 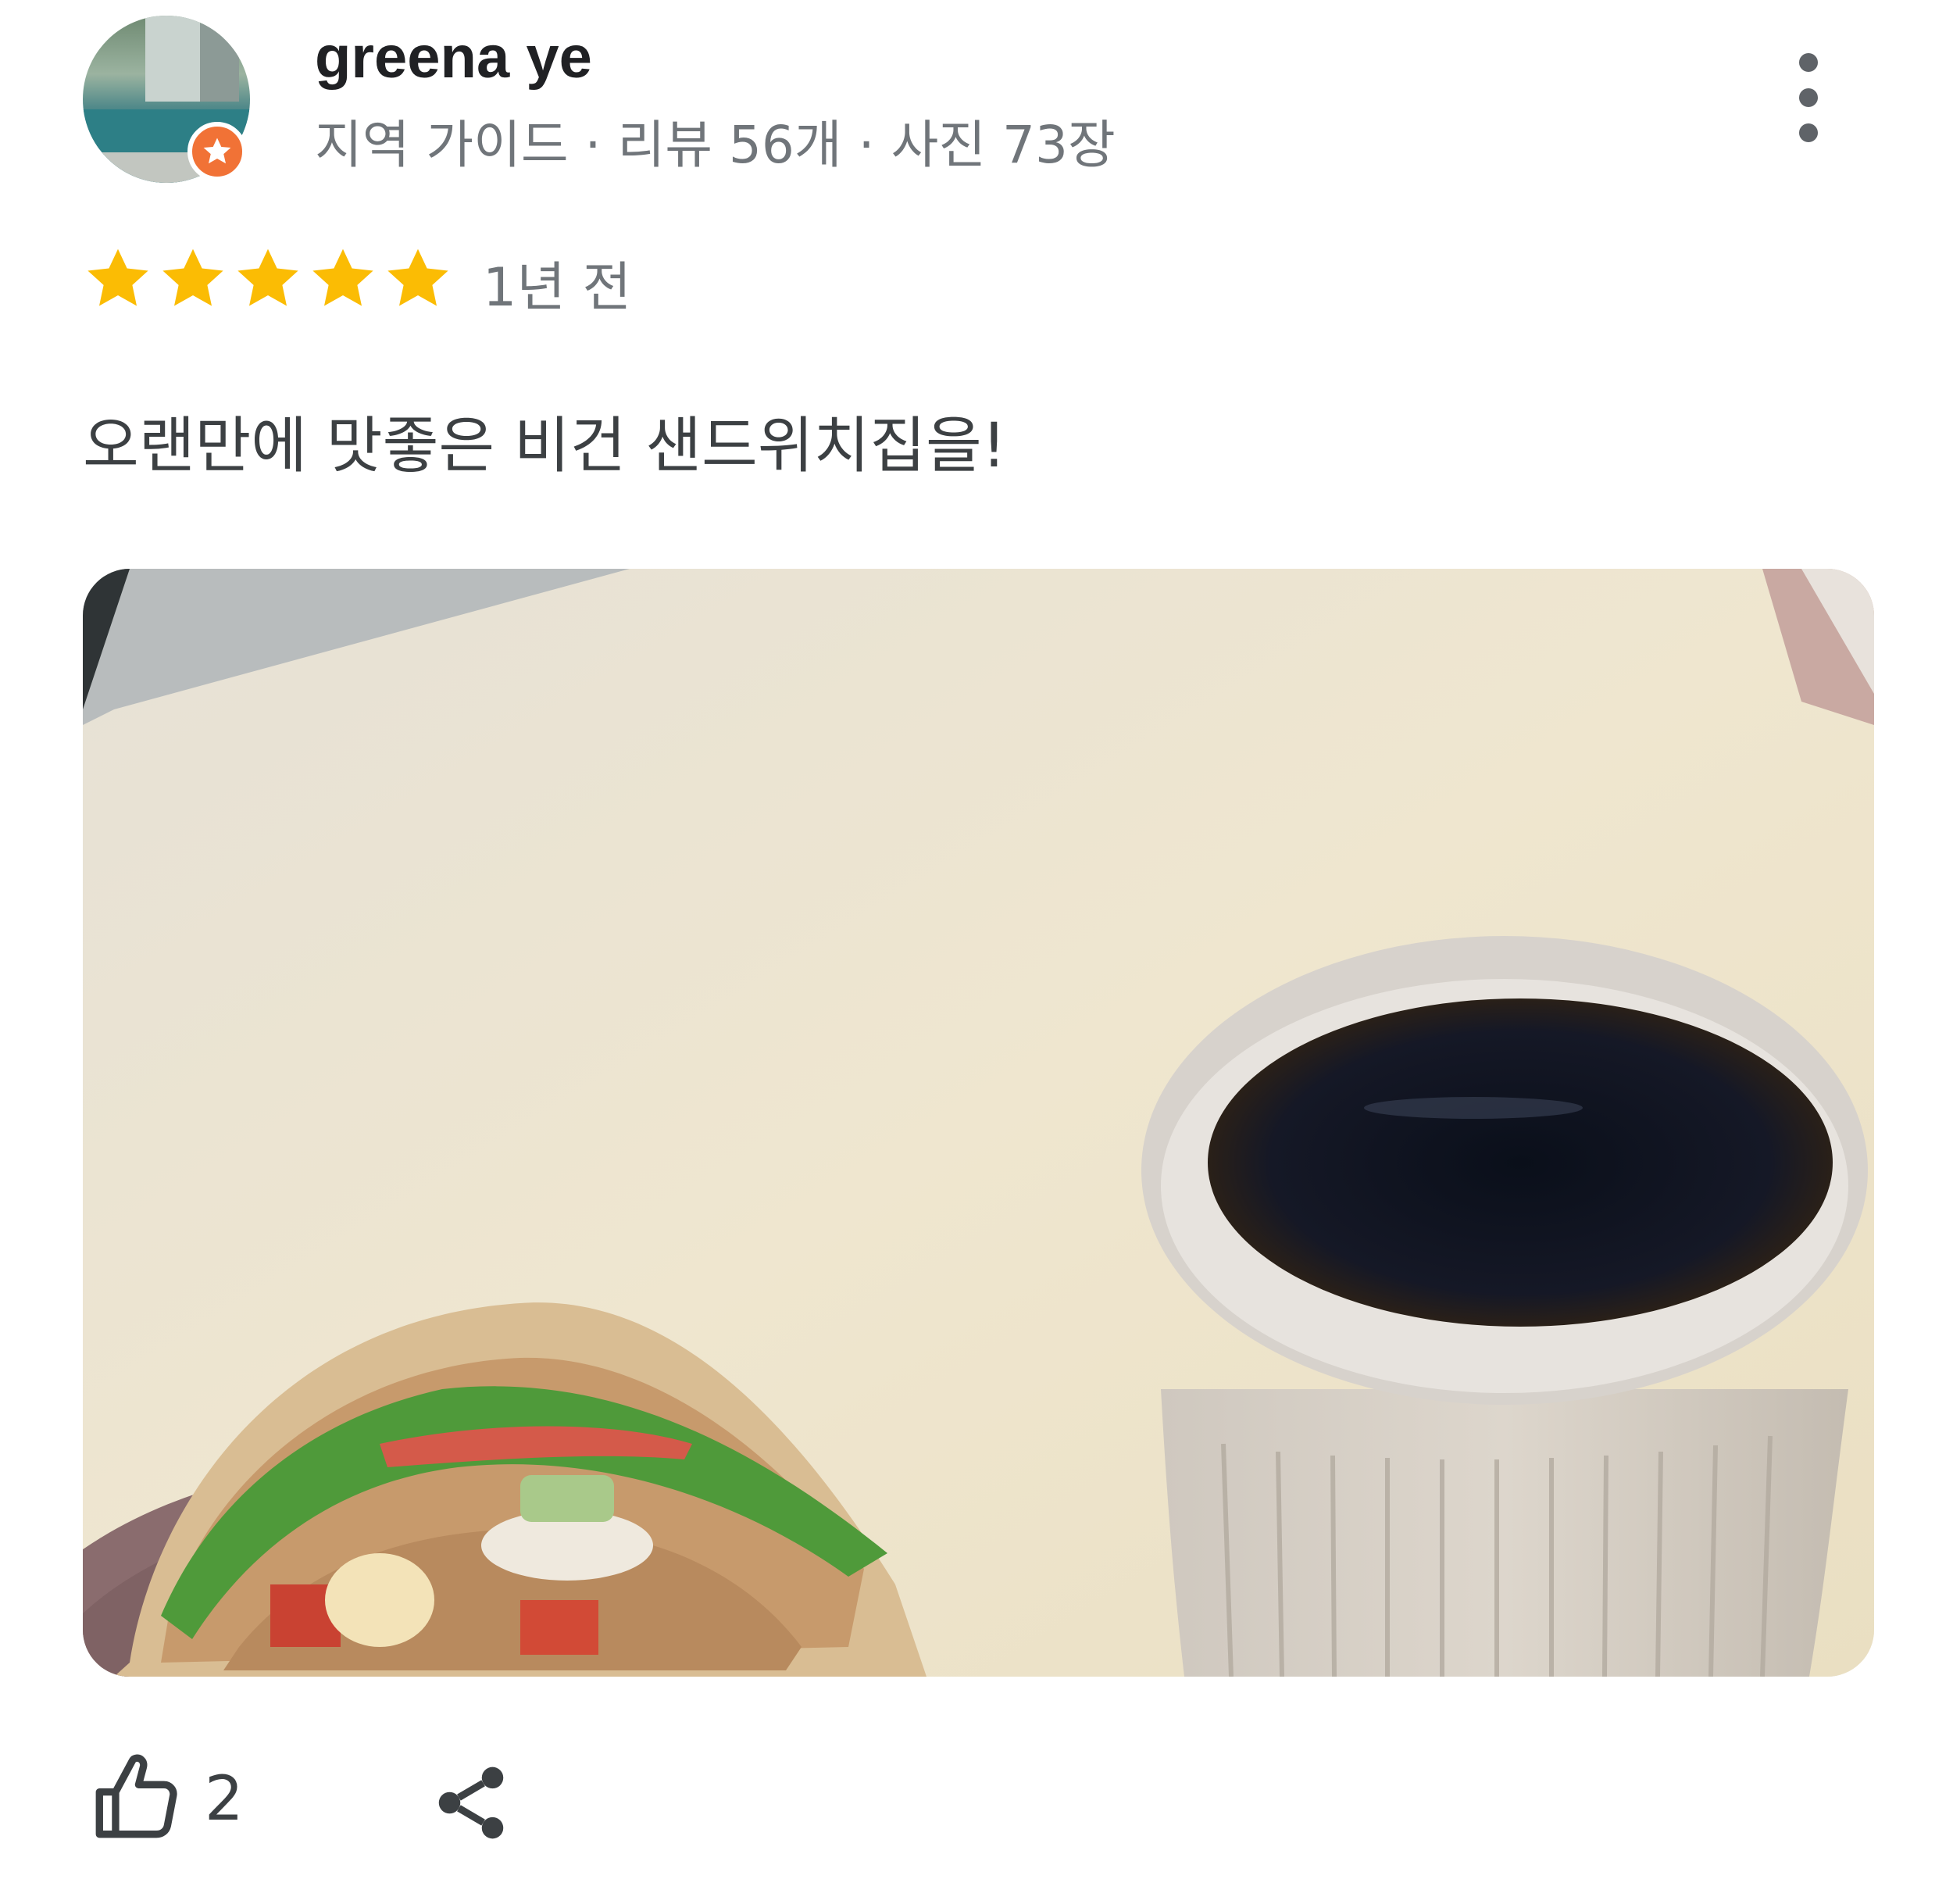 What do you see at coordinates (557, 288) in the screenshot?
I see `review-time: 1년 전` at bounding box center [557, 288].